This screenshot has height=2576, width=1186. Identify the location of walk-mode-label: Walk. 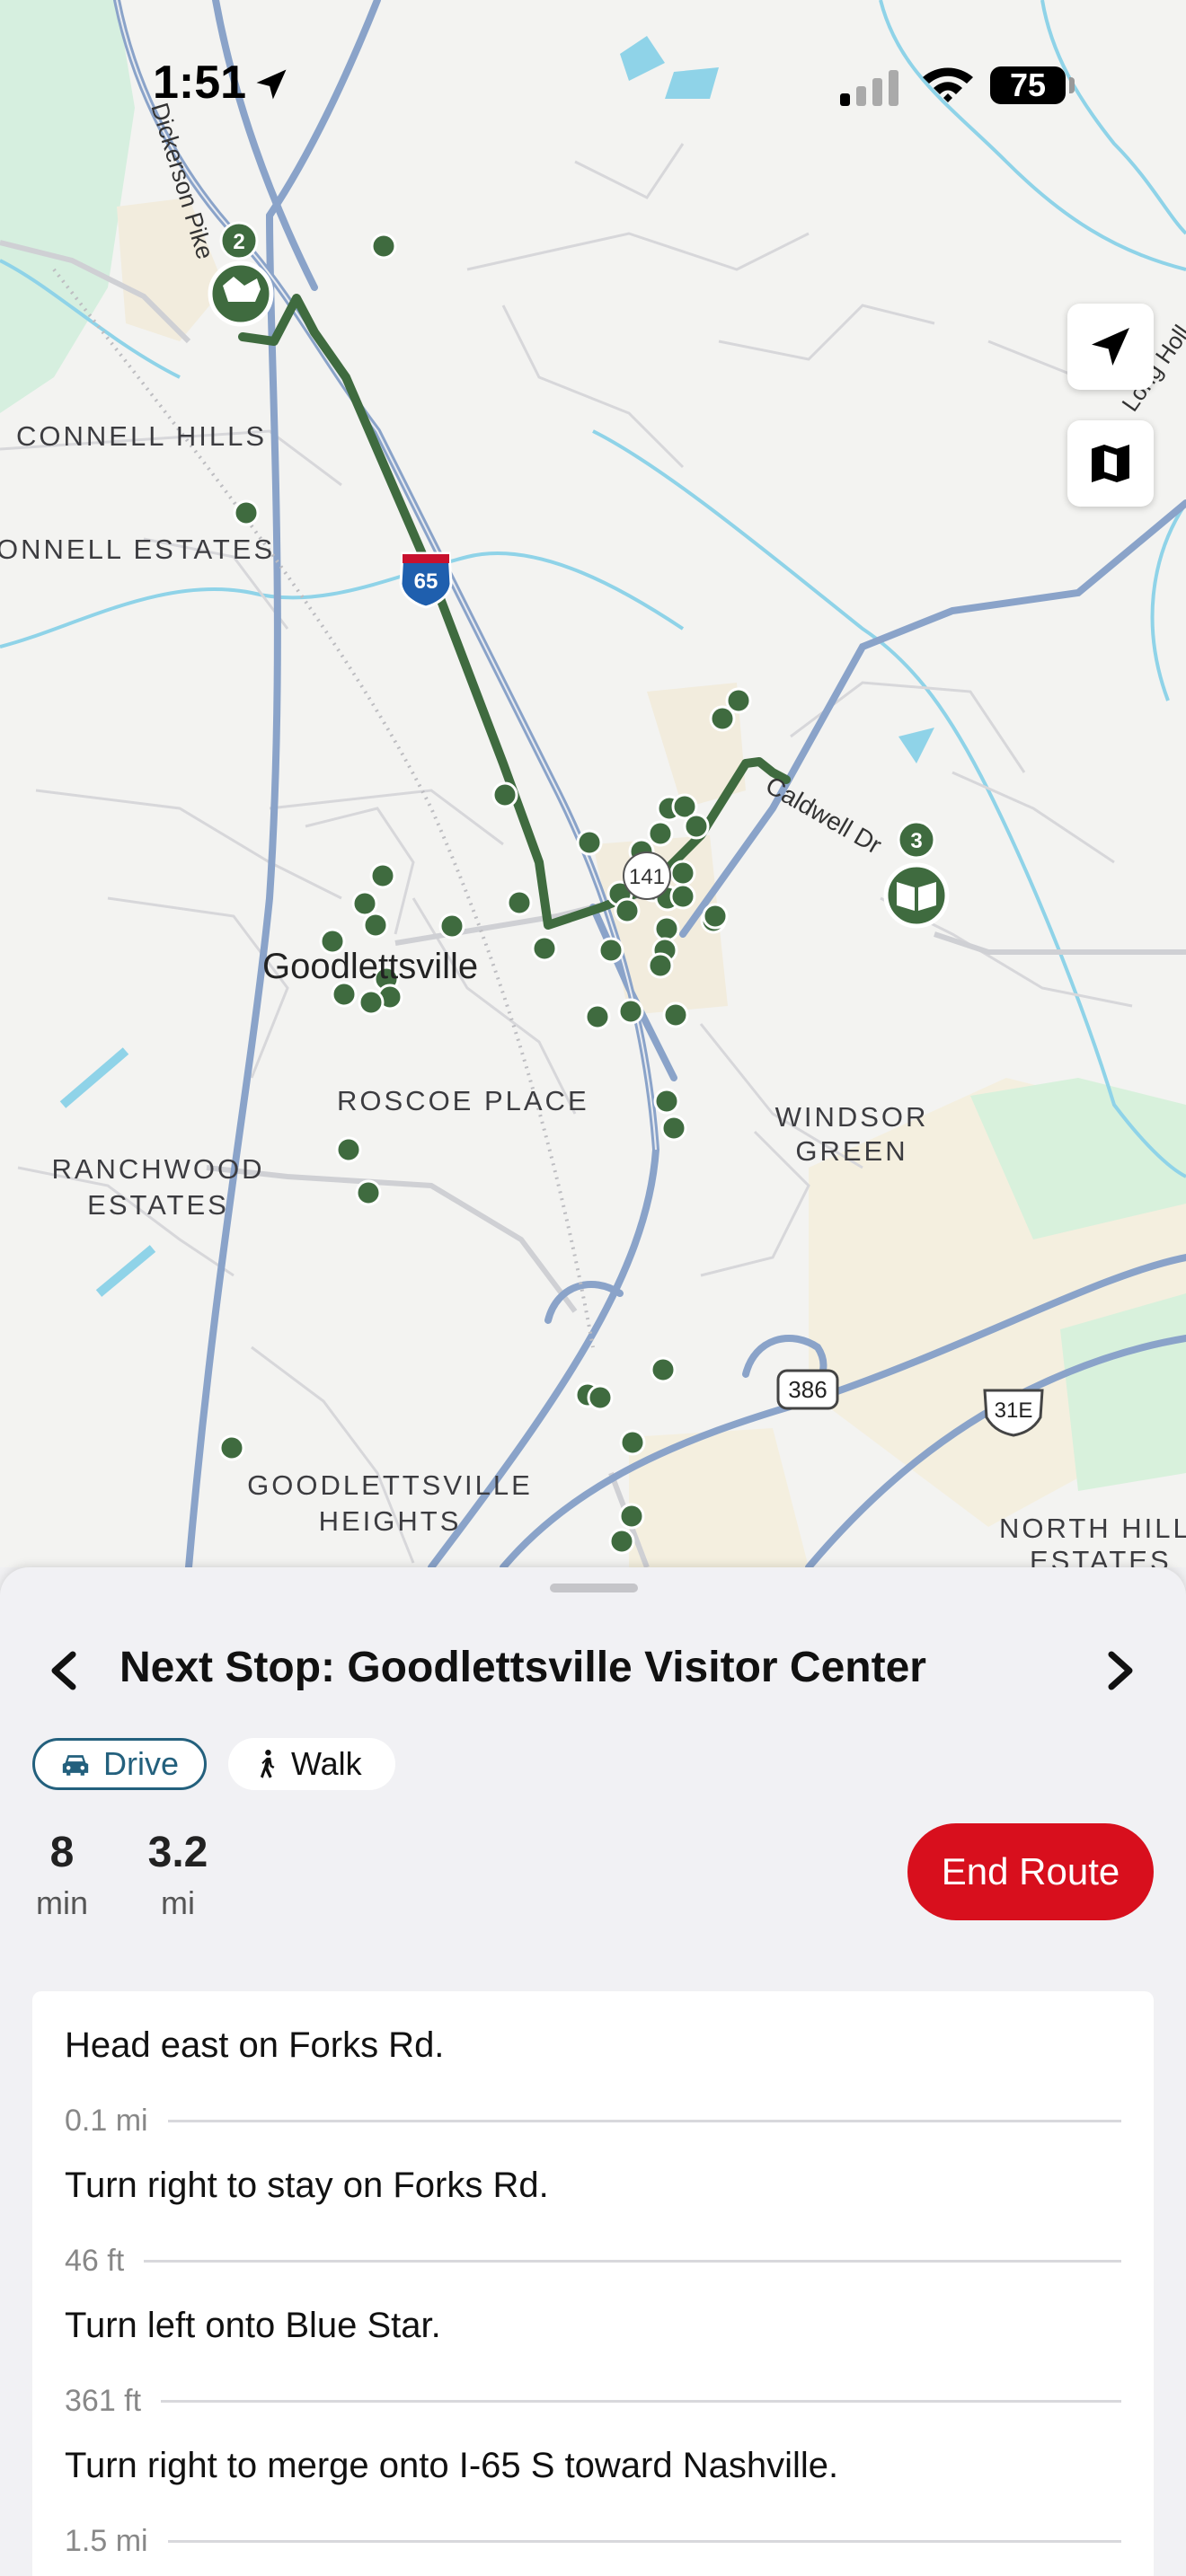
(326, 1763).